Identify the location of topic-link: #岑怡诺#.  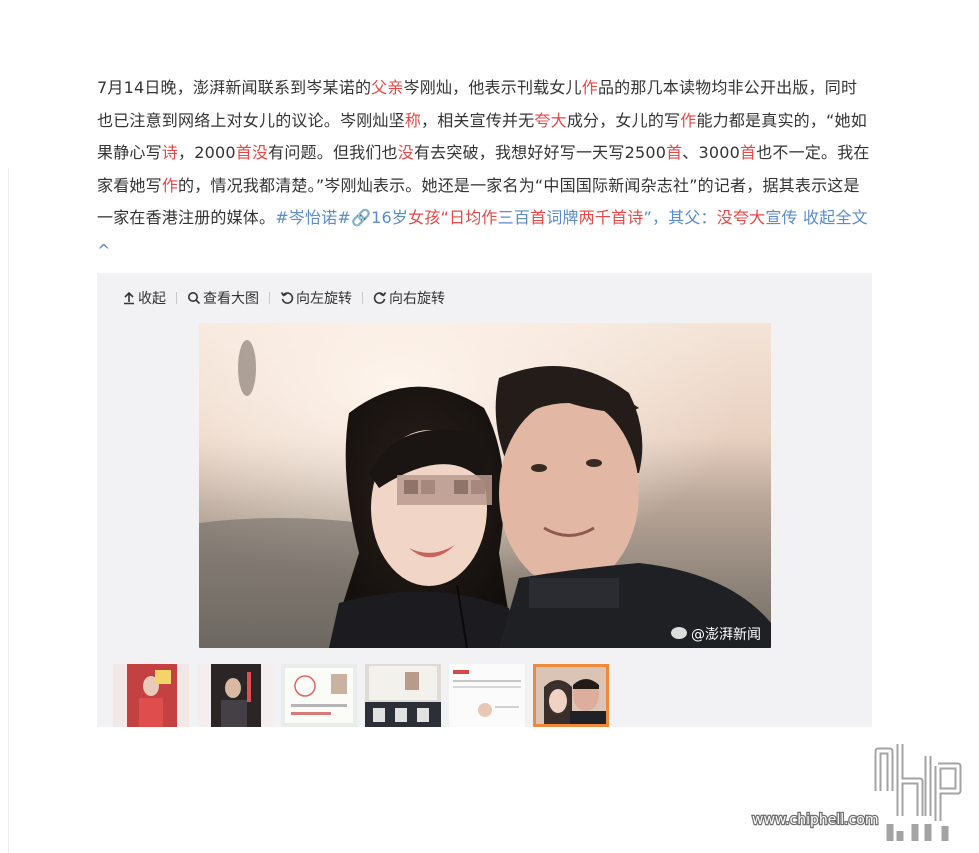
(313, 217).